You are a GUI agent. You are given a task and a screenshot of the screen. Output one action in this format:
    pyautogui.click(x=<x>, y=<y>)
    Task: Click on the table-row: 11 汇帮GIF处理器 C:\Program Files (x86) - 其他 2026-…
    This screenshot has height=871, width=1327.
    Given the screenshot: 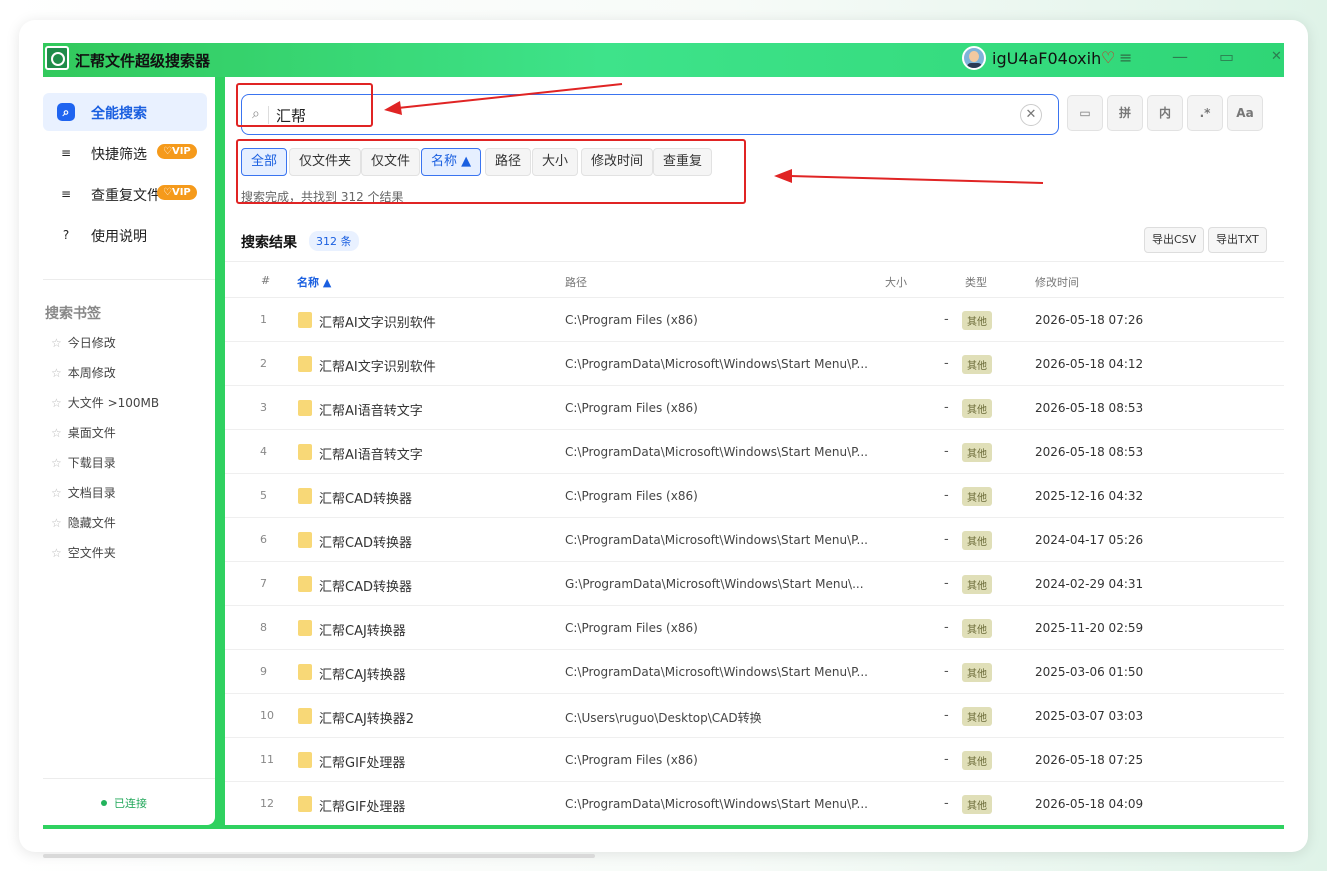 What is the action you would take?
    pyautogui.click(x=754, y=760)
    